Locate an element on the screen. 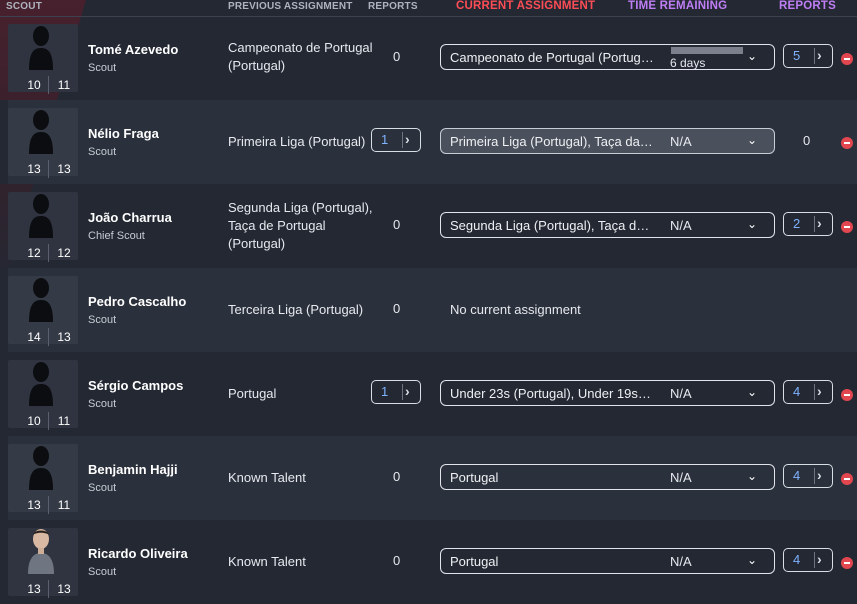 The image size is (857, 604). header-current-assignment: CURRENT ASSIGNMENT is located at coordinates (525, 6).